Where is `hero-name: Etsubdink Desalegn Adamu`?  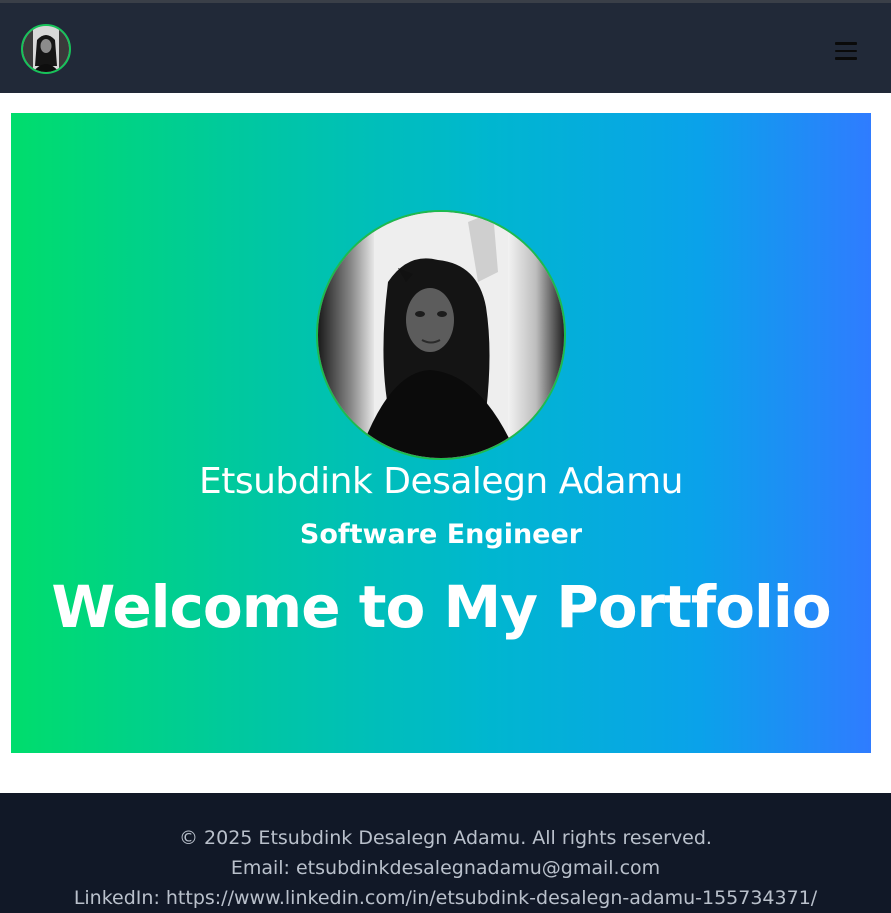
hero-name: Etsubdink Desalegn Adamu is located at coordinates (441, 481).